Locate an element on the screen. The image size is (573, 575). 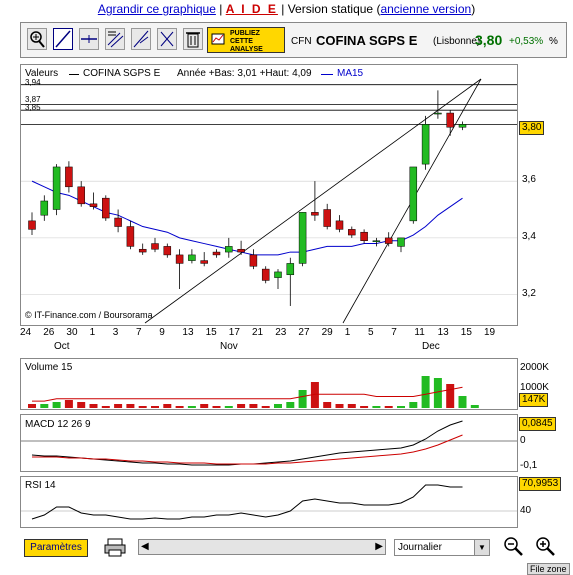
price-y-axis: 3,2 3,4 3,6 is located at coordinates (545, 195).